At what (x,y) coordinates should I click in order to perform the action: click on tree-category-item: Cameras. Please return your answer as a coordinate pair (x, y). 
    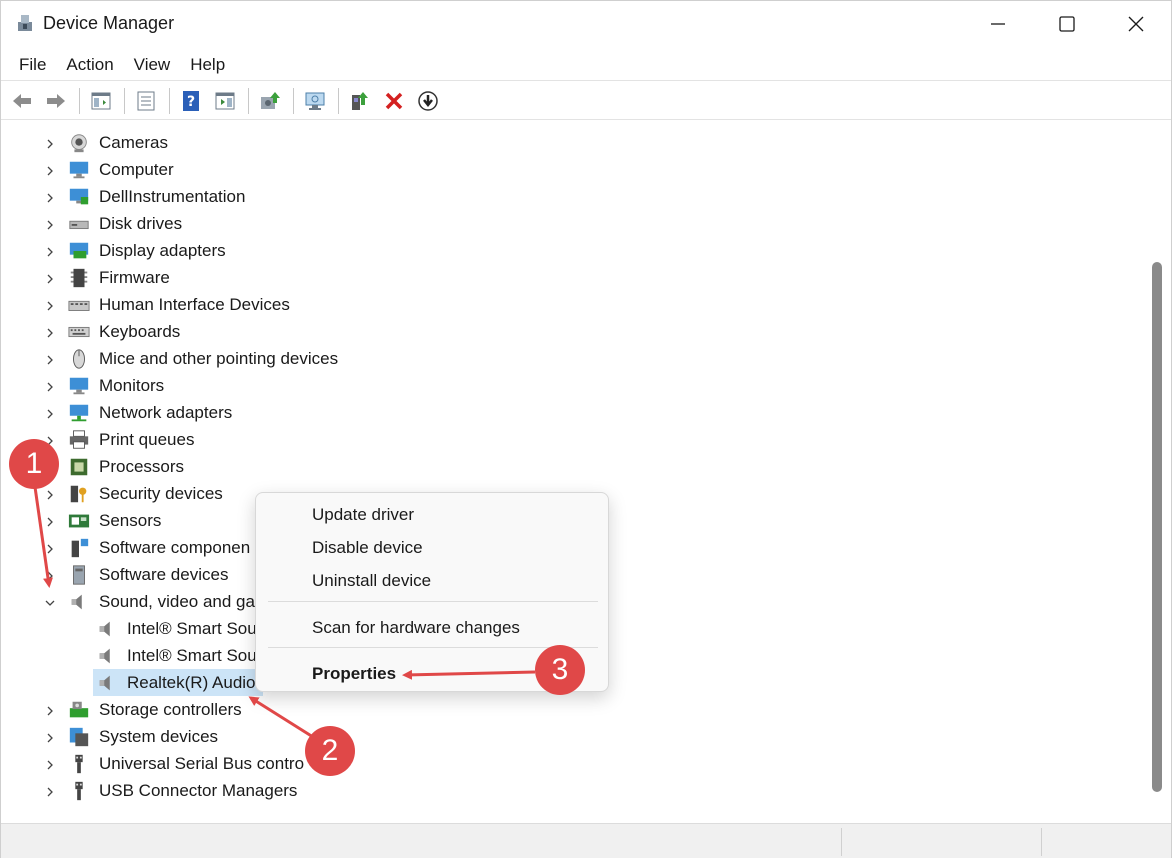
    Looking at the image, I should click on (577, 143).